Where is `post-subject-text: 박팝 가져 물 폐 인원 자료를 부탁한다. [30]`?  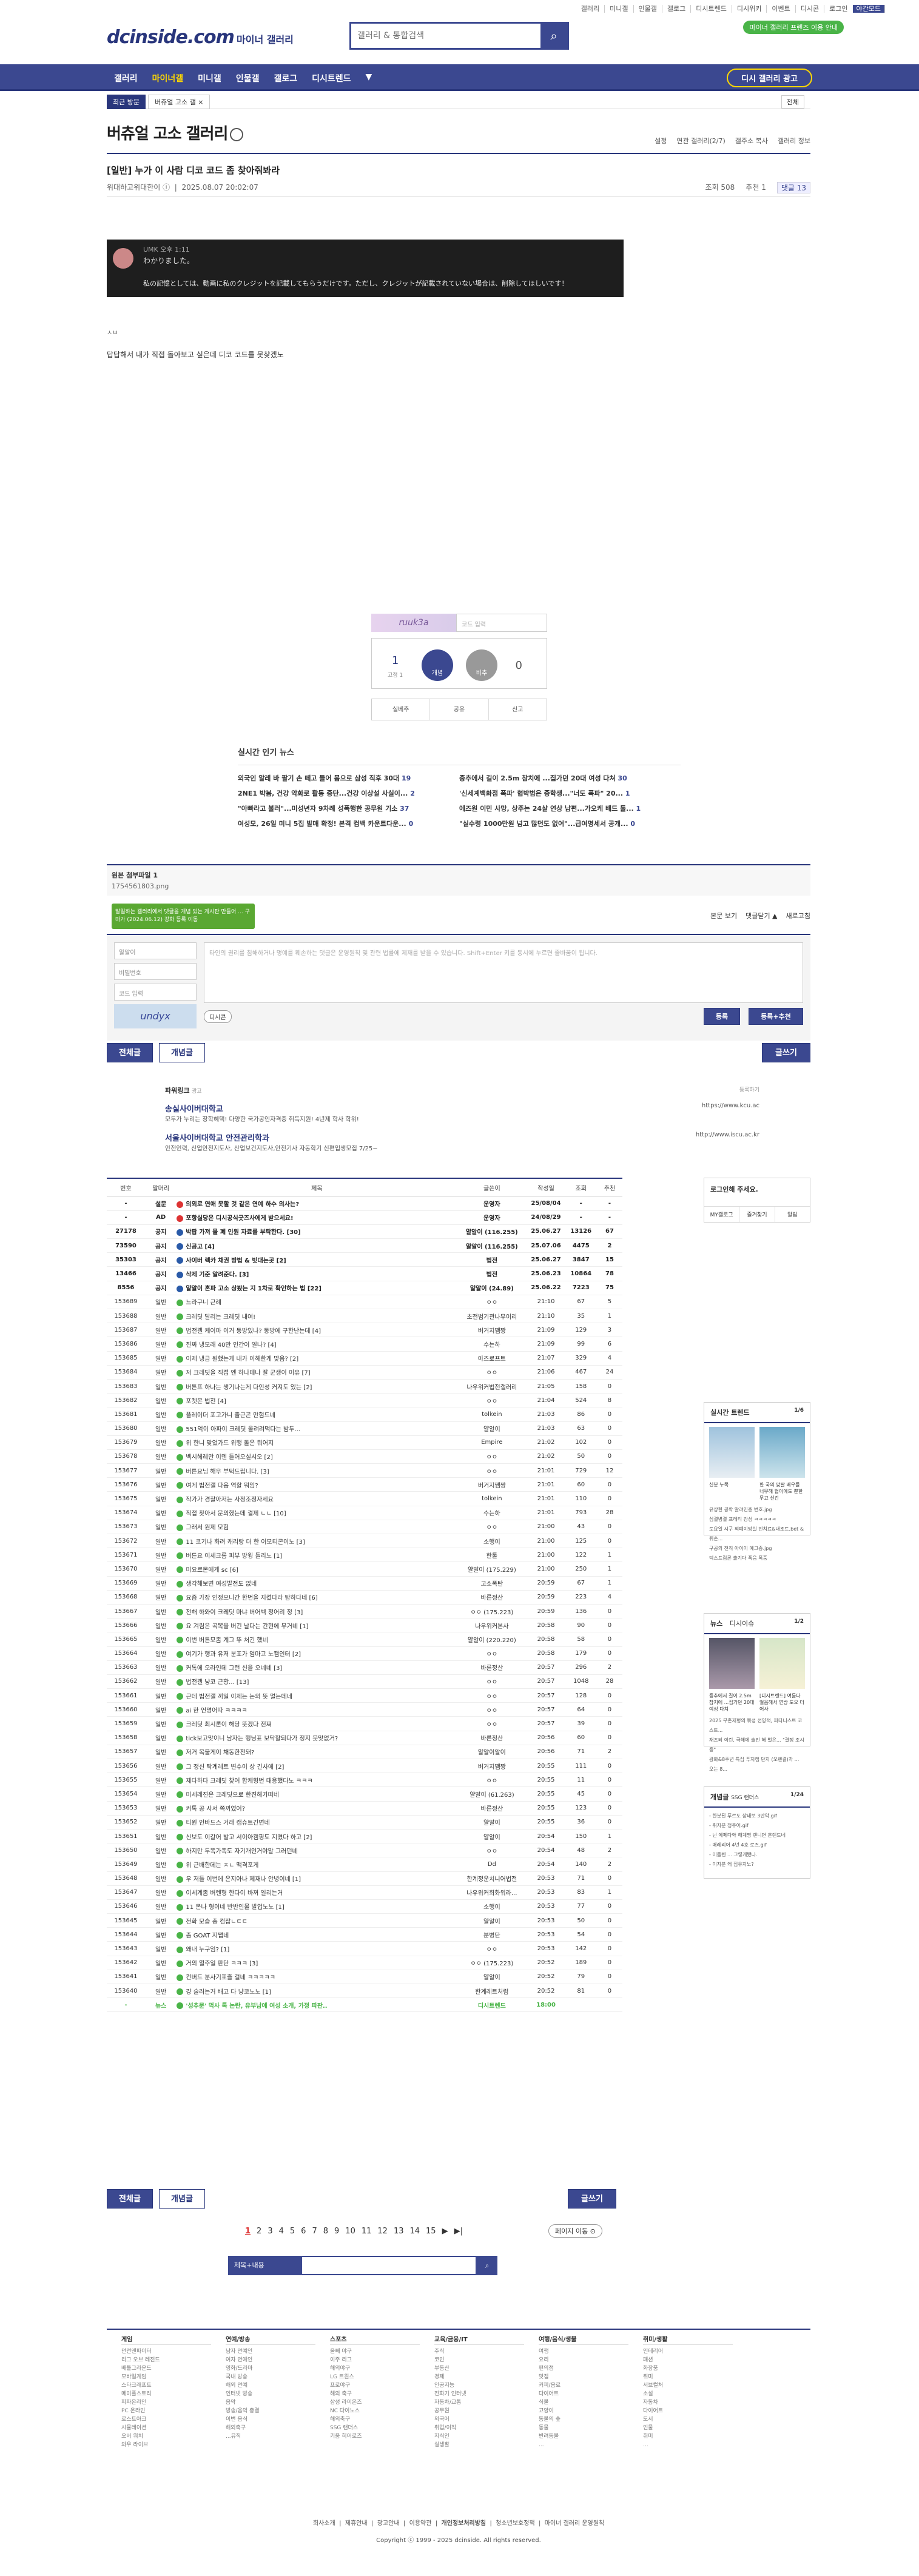 post-subject-text: 박팝 가져 물 폐 인원 자료를 부탁한다. [30] is located at coordinates (243, 1232).